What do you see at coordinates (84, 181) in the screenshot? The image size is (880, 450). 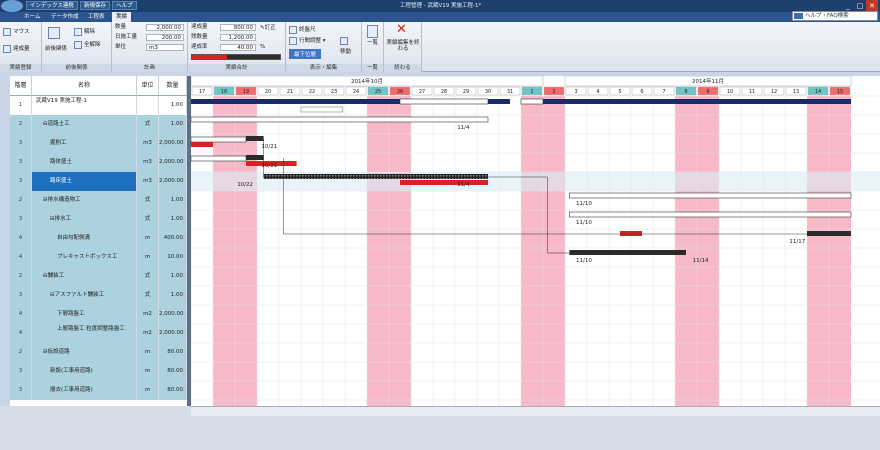 I see `cell-name: 路床盛土` at bounding box center [84, 181].